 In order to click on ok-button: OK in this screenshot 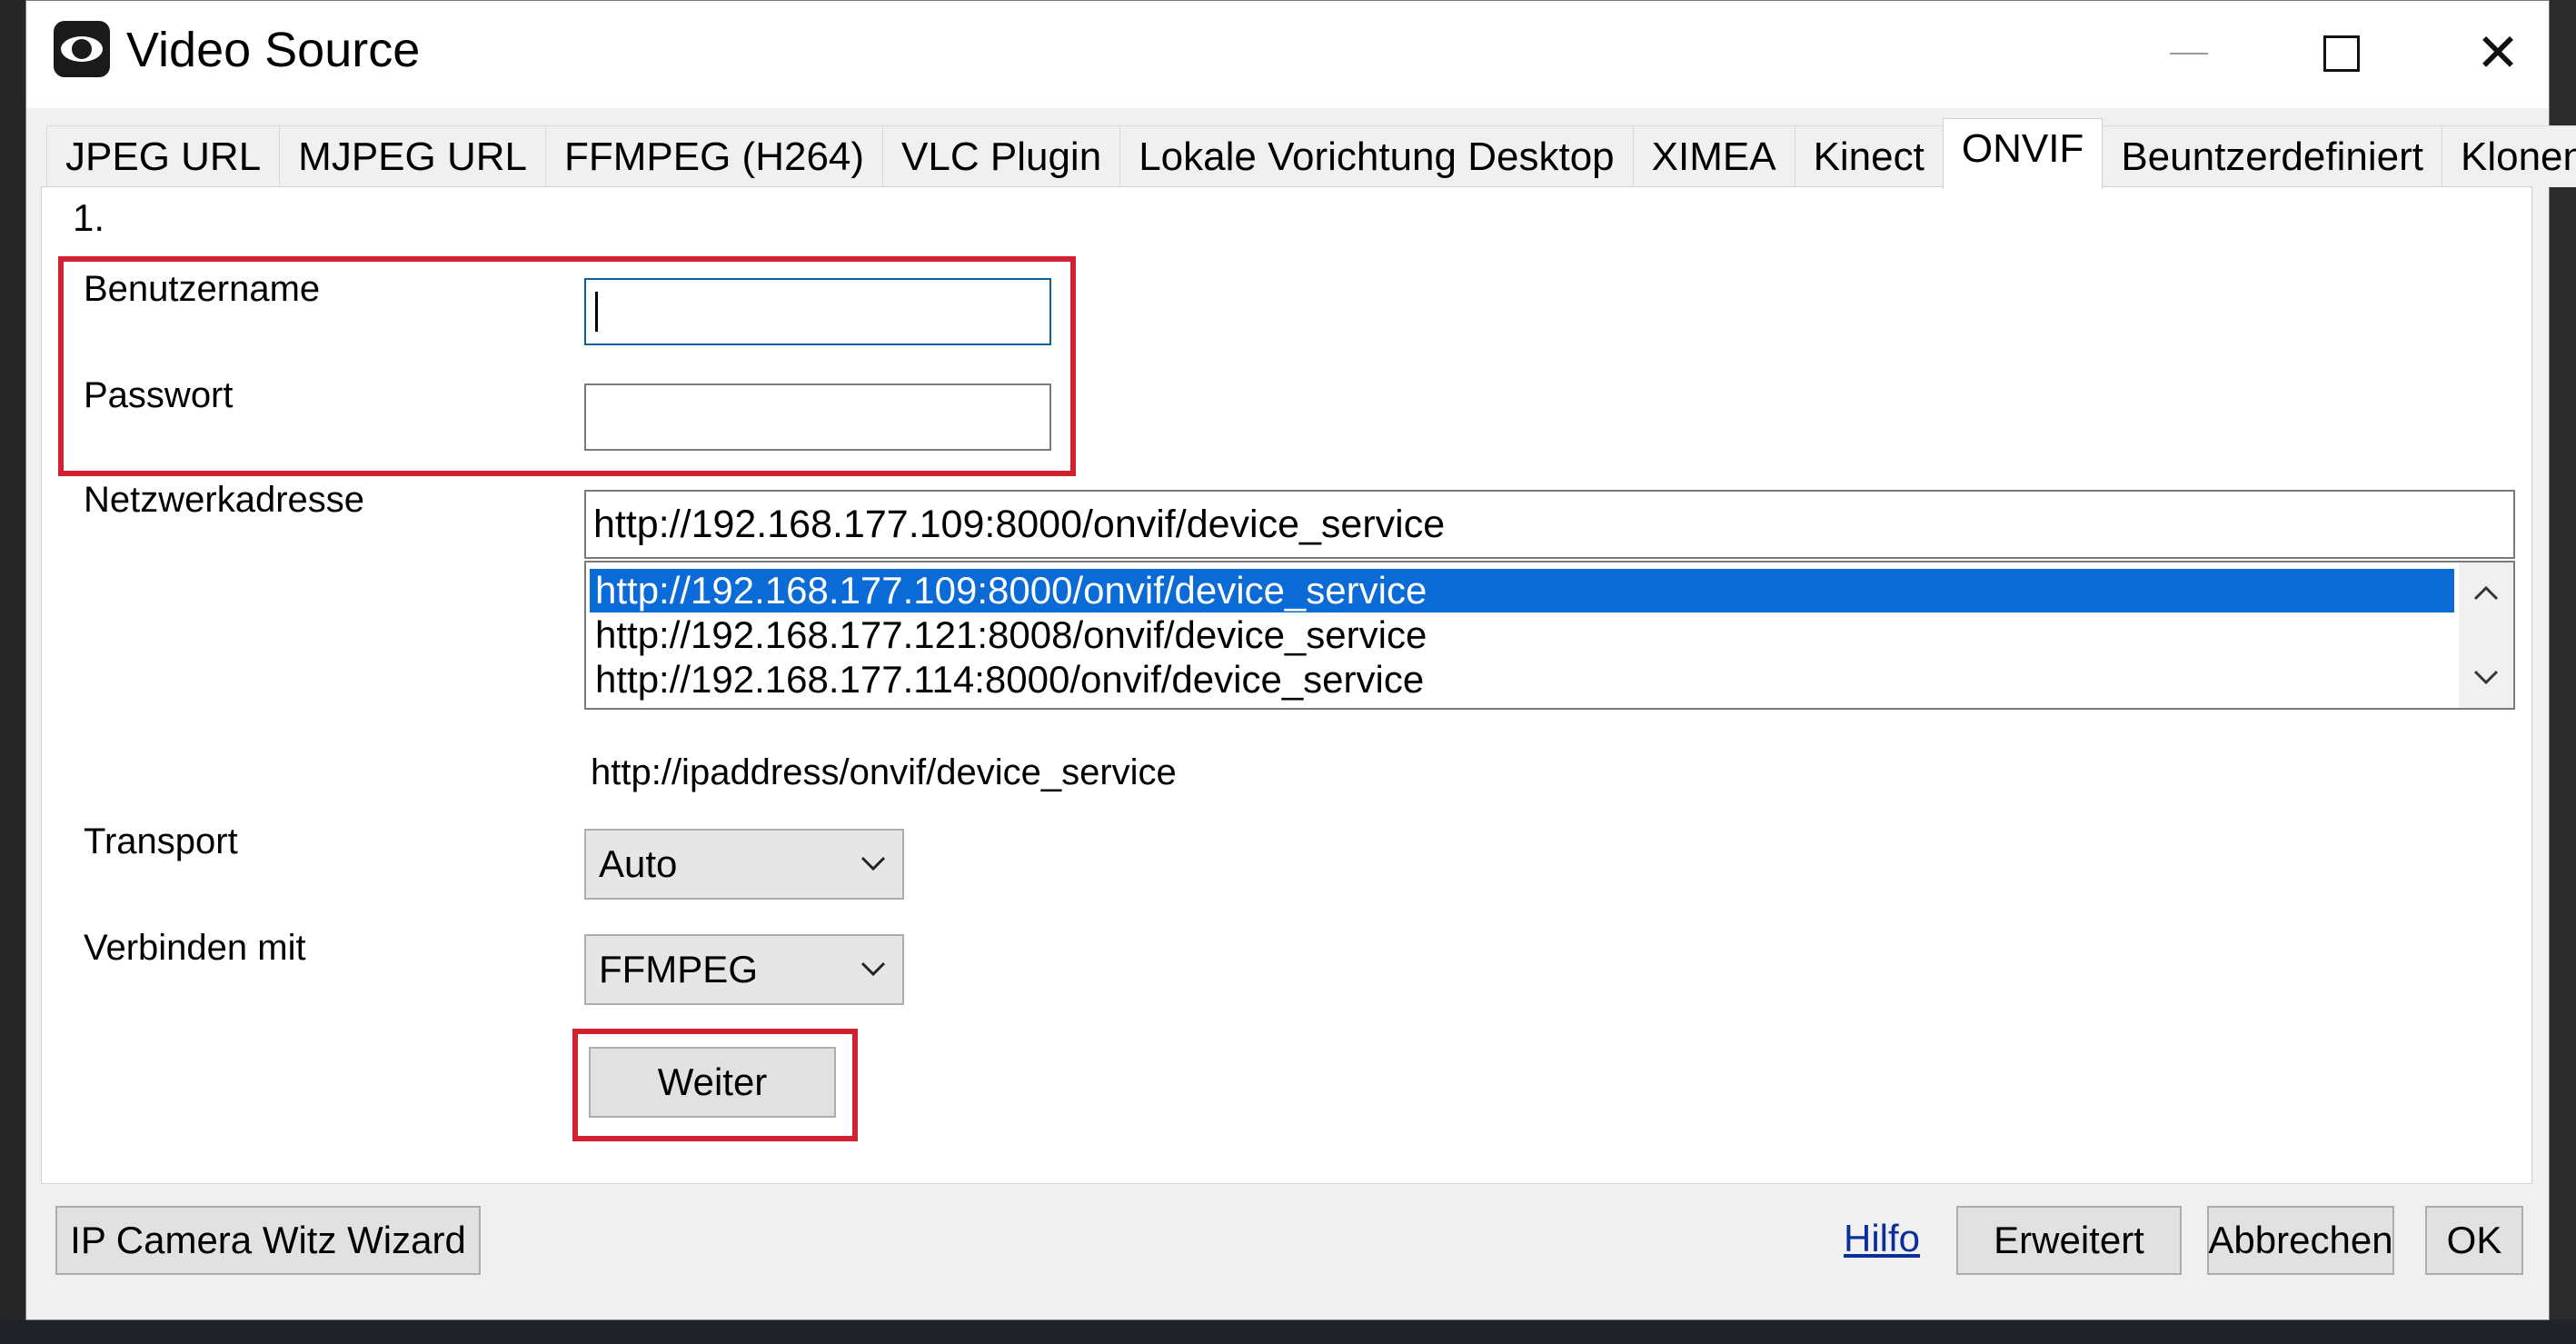, I will do `click(2474, 1240)`.